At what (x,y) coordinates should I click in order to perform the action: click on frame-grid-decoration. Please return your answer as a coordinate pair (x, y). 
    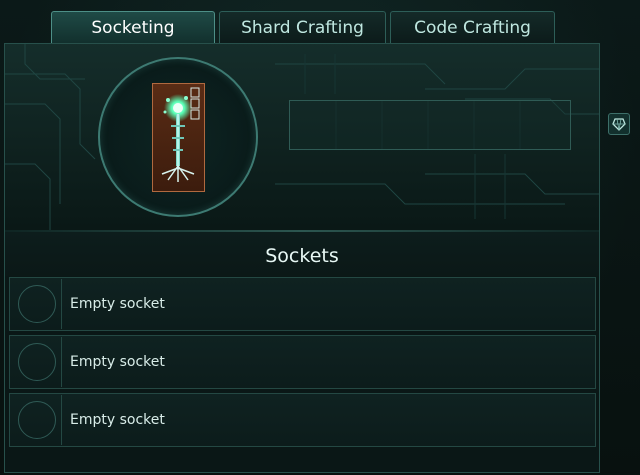
    Looking at the image, I should click on (428, 125).